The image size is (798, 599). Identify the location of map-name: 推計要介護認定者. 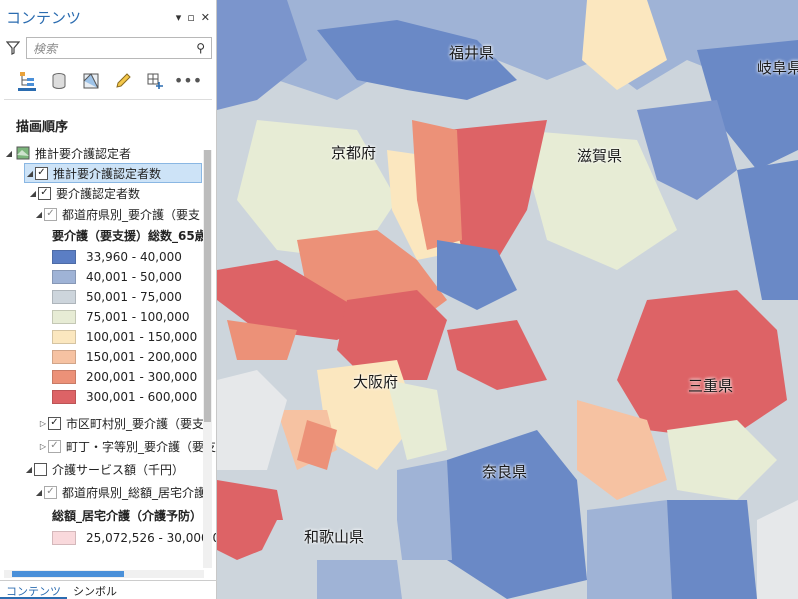
(83, 153).